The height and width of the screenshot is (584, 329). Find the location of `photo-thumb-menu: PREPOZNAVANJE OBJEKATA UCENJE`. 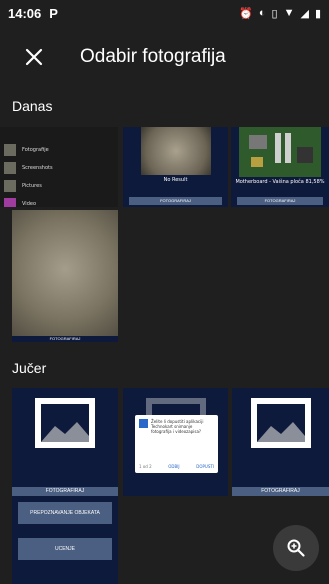

photo-thumb-menu: PREPOZNAVANJE OBJEKATA UCENJE is located at coordinates (65, 540).